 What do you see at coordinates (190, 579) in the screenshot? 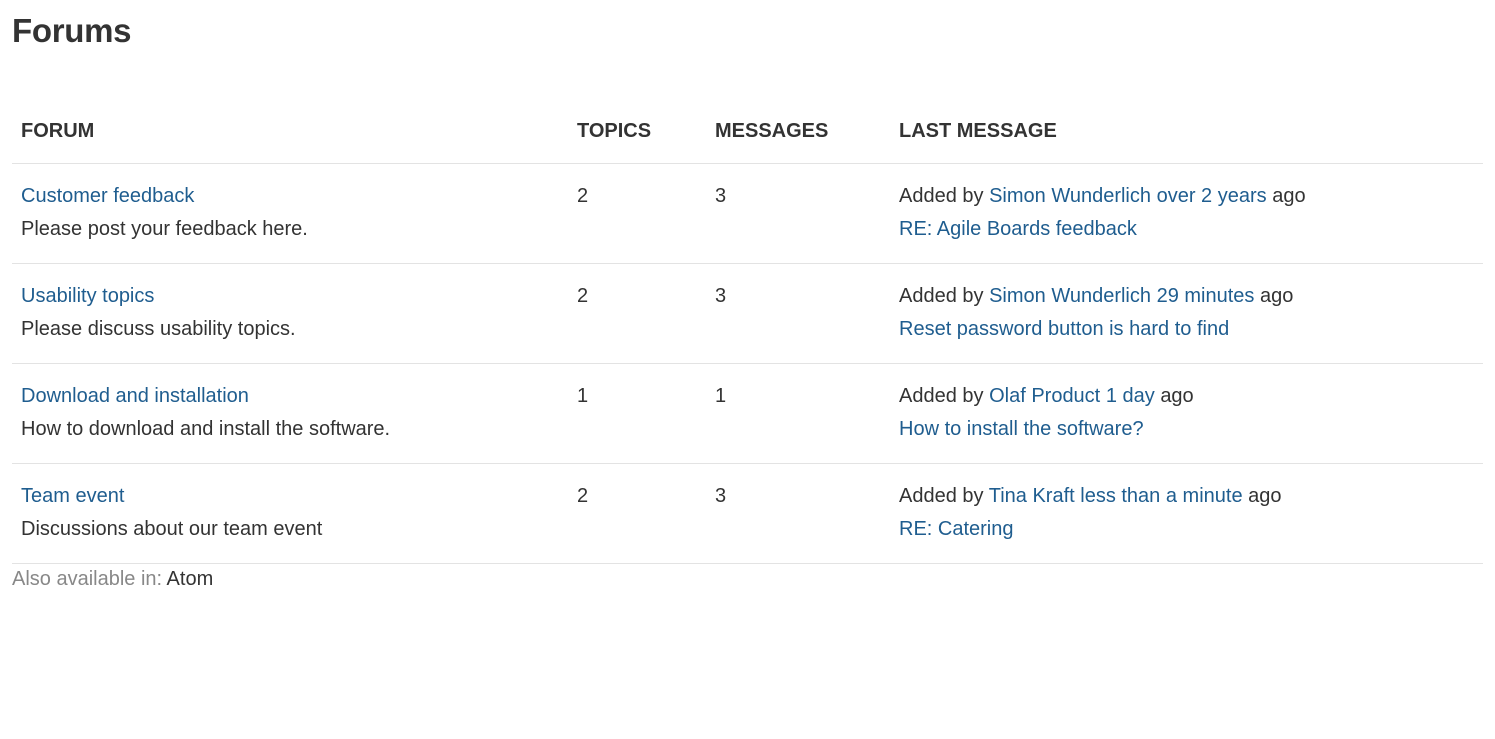
I see `atom-feed-link: Atom` at bounding box center [190, 579].